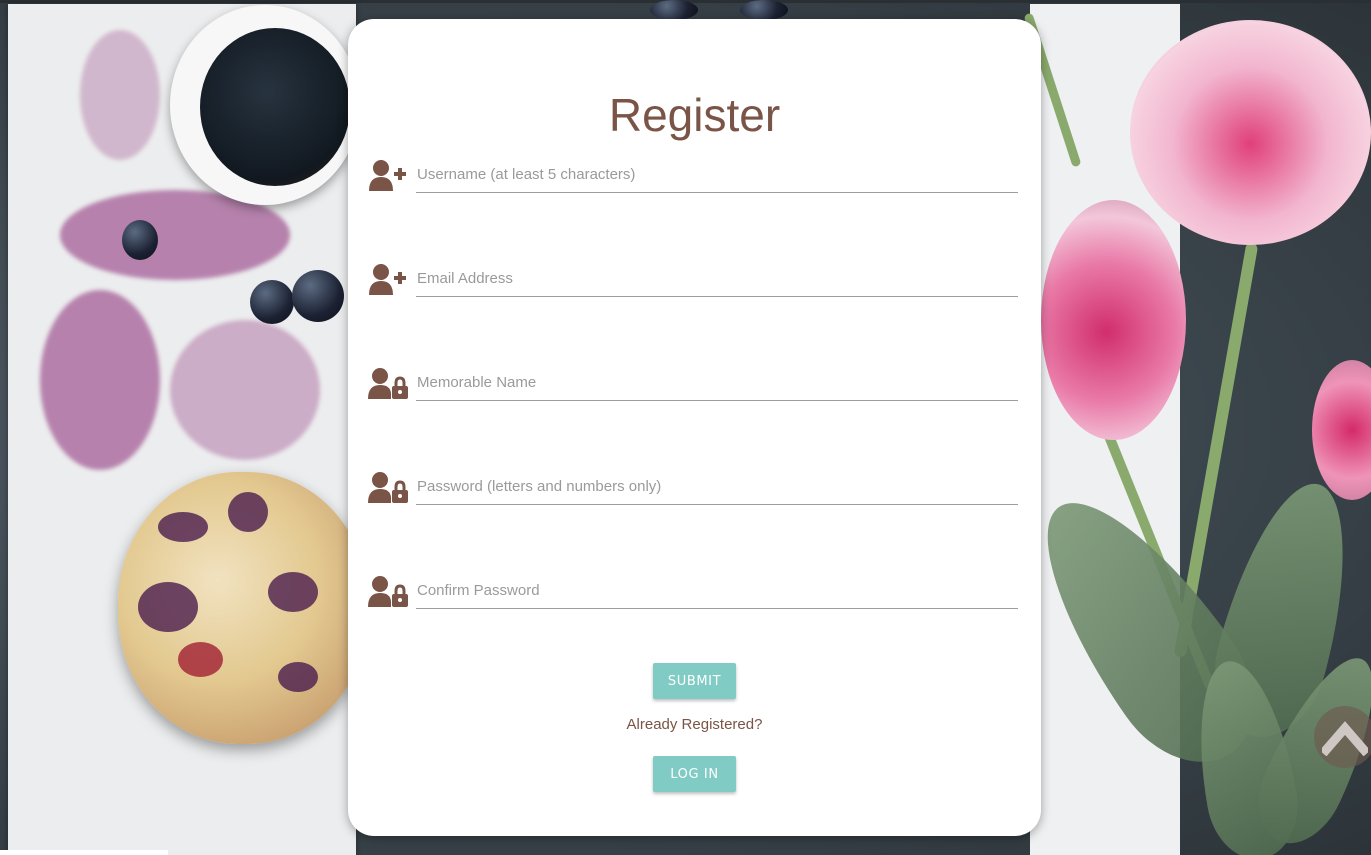 The height and width of the screenshot is (855, 1371). I want to click on memorable-name-input, so click(716, 382).